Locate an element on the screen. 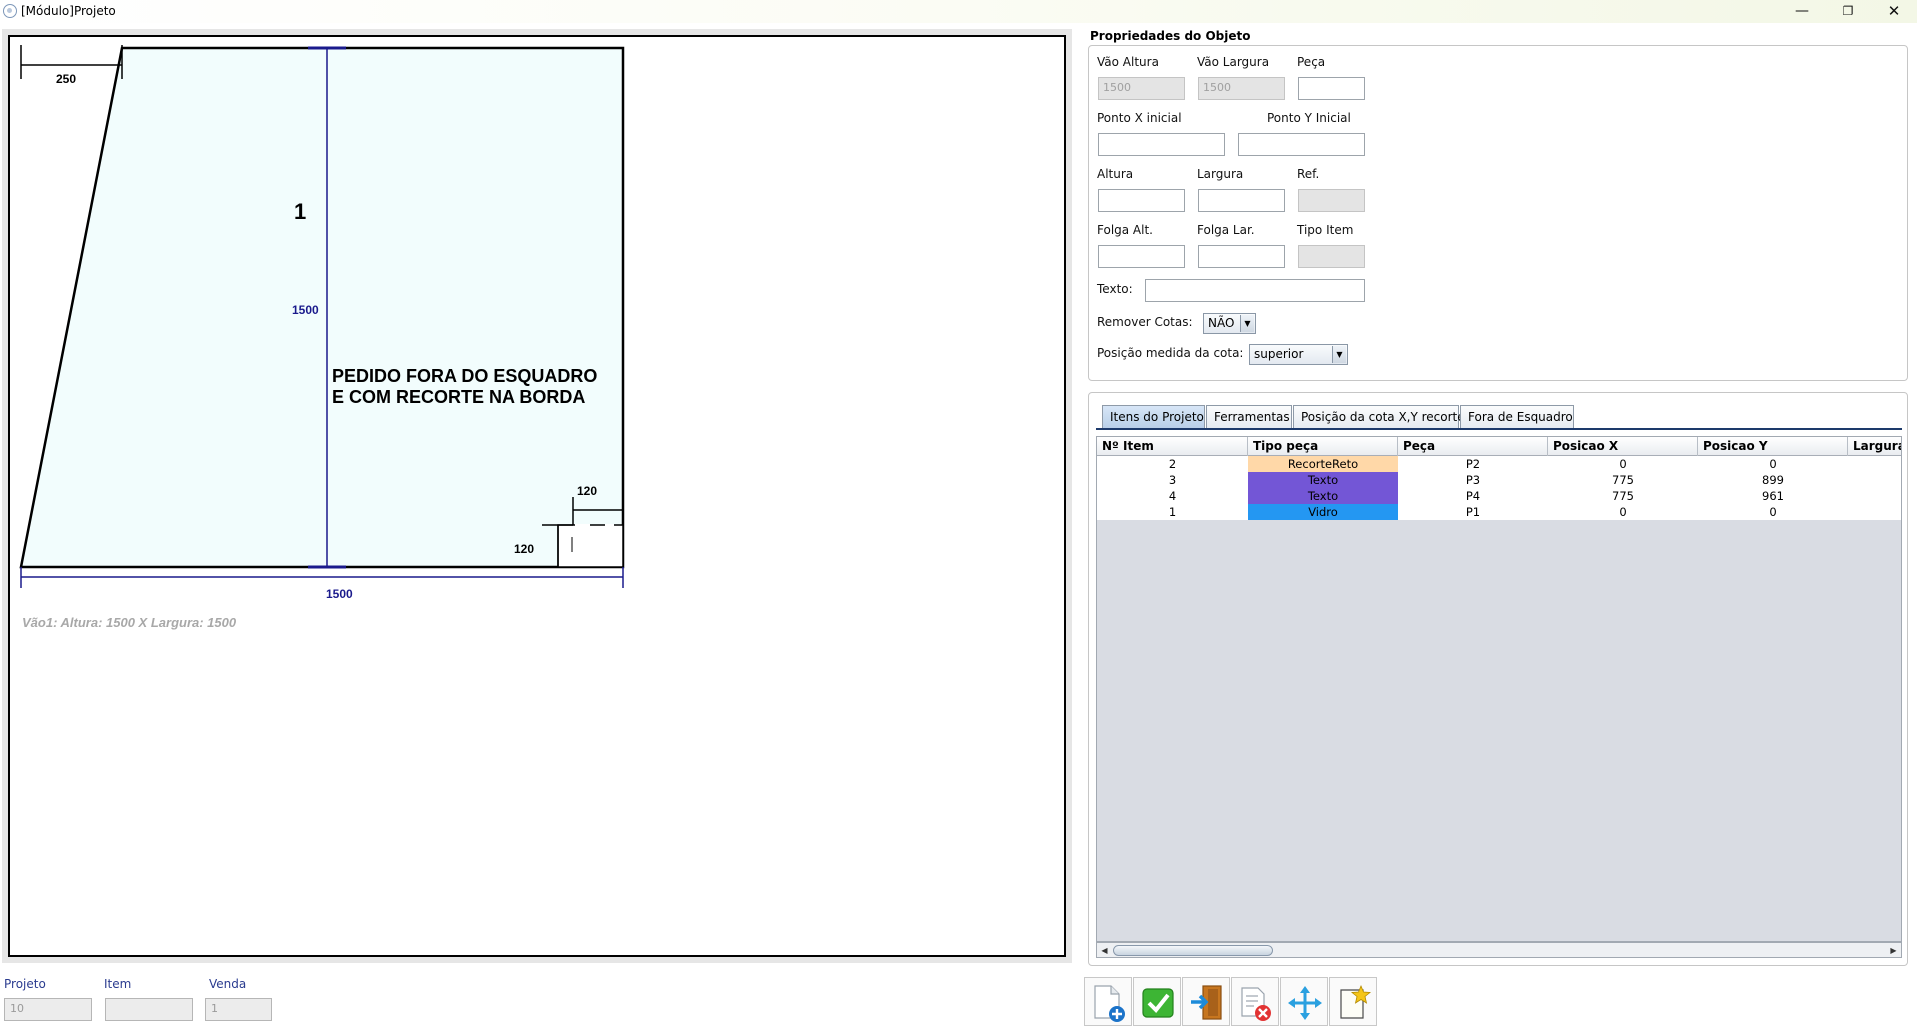 This screenshot has width=1917, height=1032. folga-alt-field is located at coordinates (1141, 256).